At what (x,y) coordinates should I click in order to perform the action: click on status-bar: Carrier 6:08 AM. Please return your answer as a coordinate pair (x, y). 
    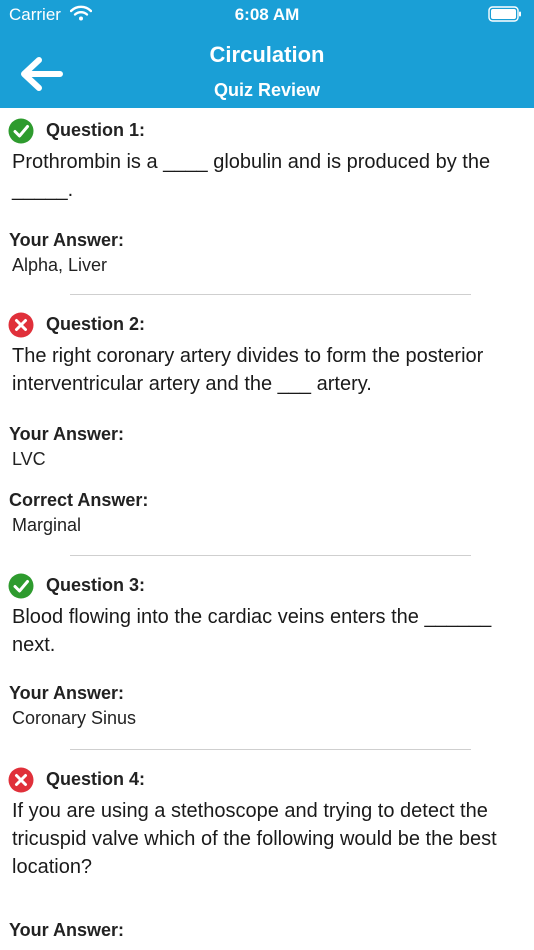
    Looking at the image, I should click on (267, 15).